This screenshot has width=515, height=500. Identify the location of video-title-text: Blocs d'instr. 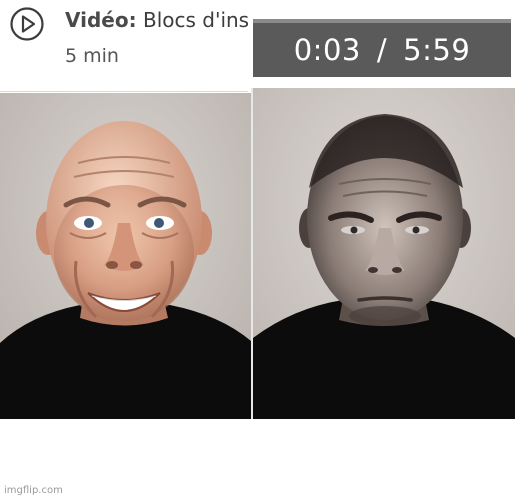
(195, 20).